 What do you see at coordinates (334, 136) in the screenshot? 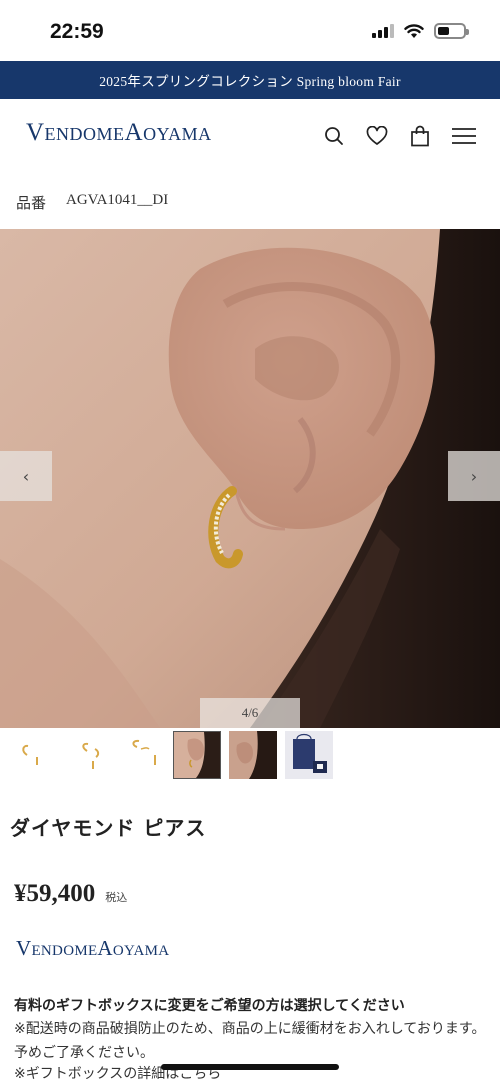
I see `search-icon` at bounding box center [334, 136].